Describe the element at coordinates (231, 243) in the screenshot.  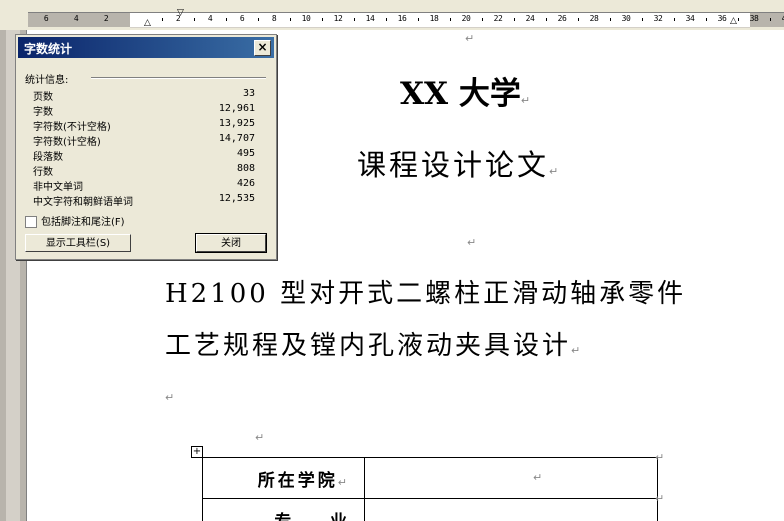
I see `close-button: 关闭` at that location.